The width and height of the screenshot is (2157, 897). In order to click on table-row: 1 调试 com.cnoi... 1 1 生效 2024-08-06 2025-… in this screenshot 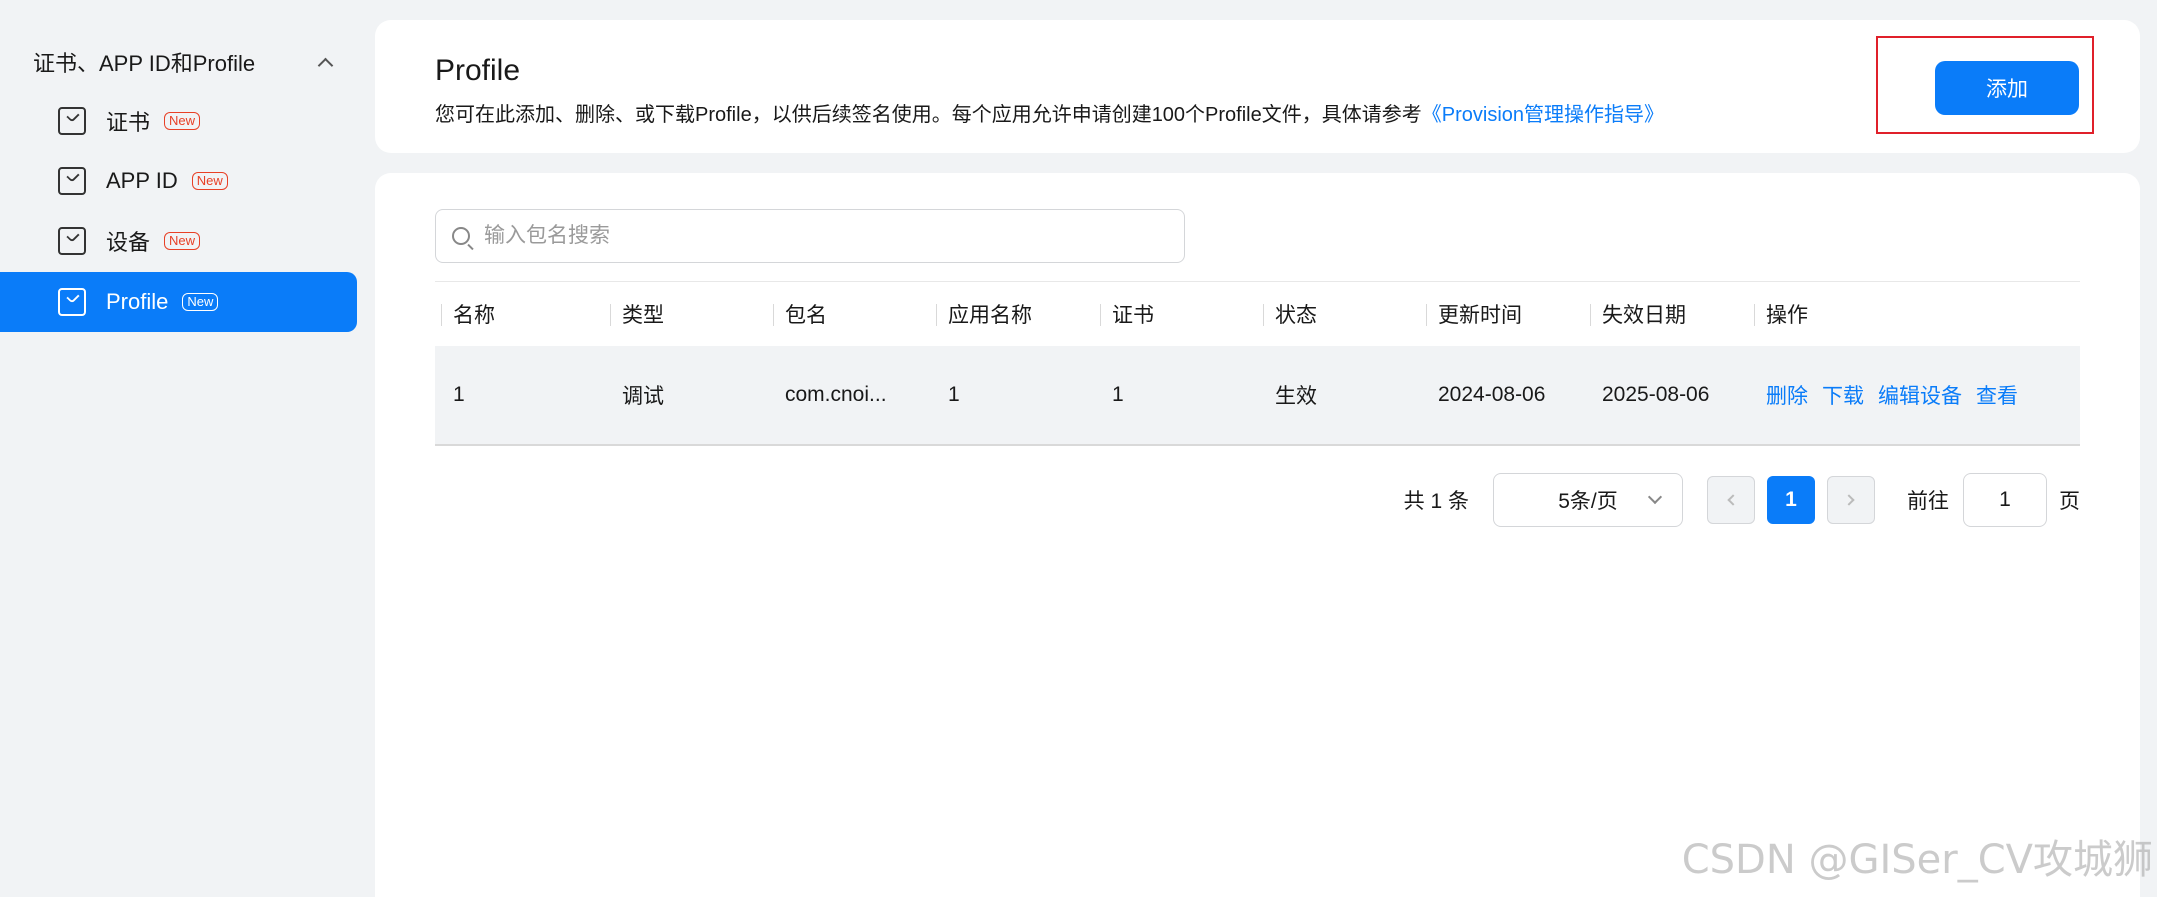, I will do `click(1257, 396)`.